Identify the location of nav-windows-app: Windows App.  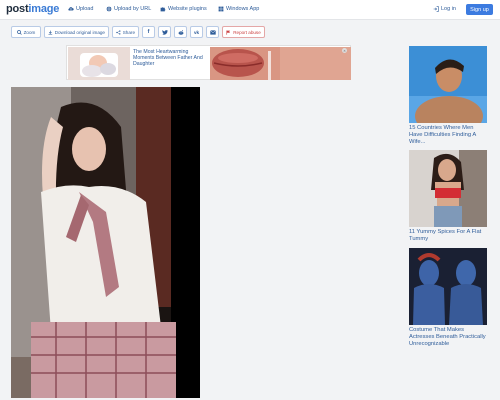
(238, 9).